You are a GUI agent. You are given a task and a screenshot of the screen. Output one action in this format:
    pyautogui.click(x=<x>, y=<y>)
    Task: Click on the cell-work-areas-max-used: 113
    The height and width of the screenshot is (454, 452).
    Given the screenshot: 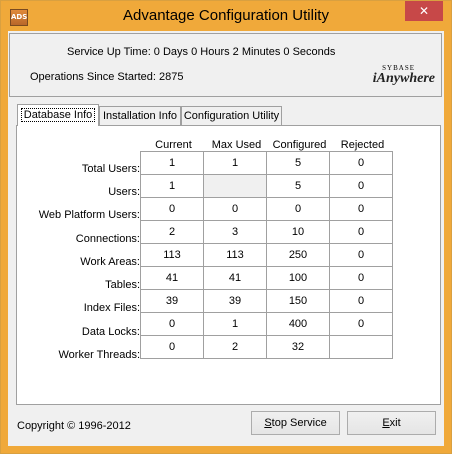 What is the action you would take?
    pyautogui.click(x=235, y=255)
    